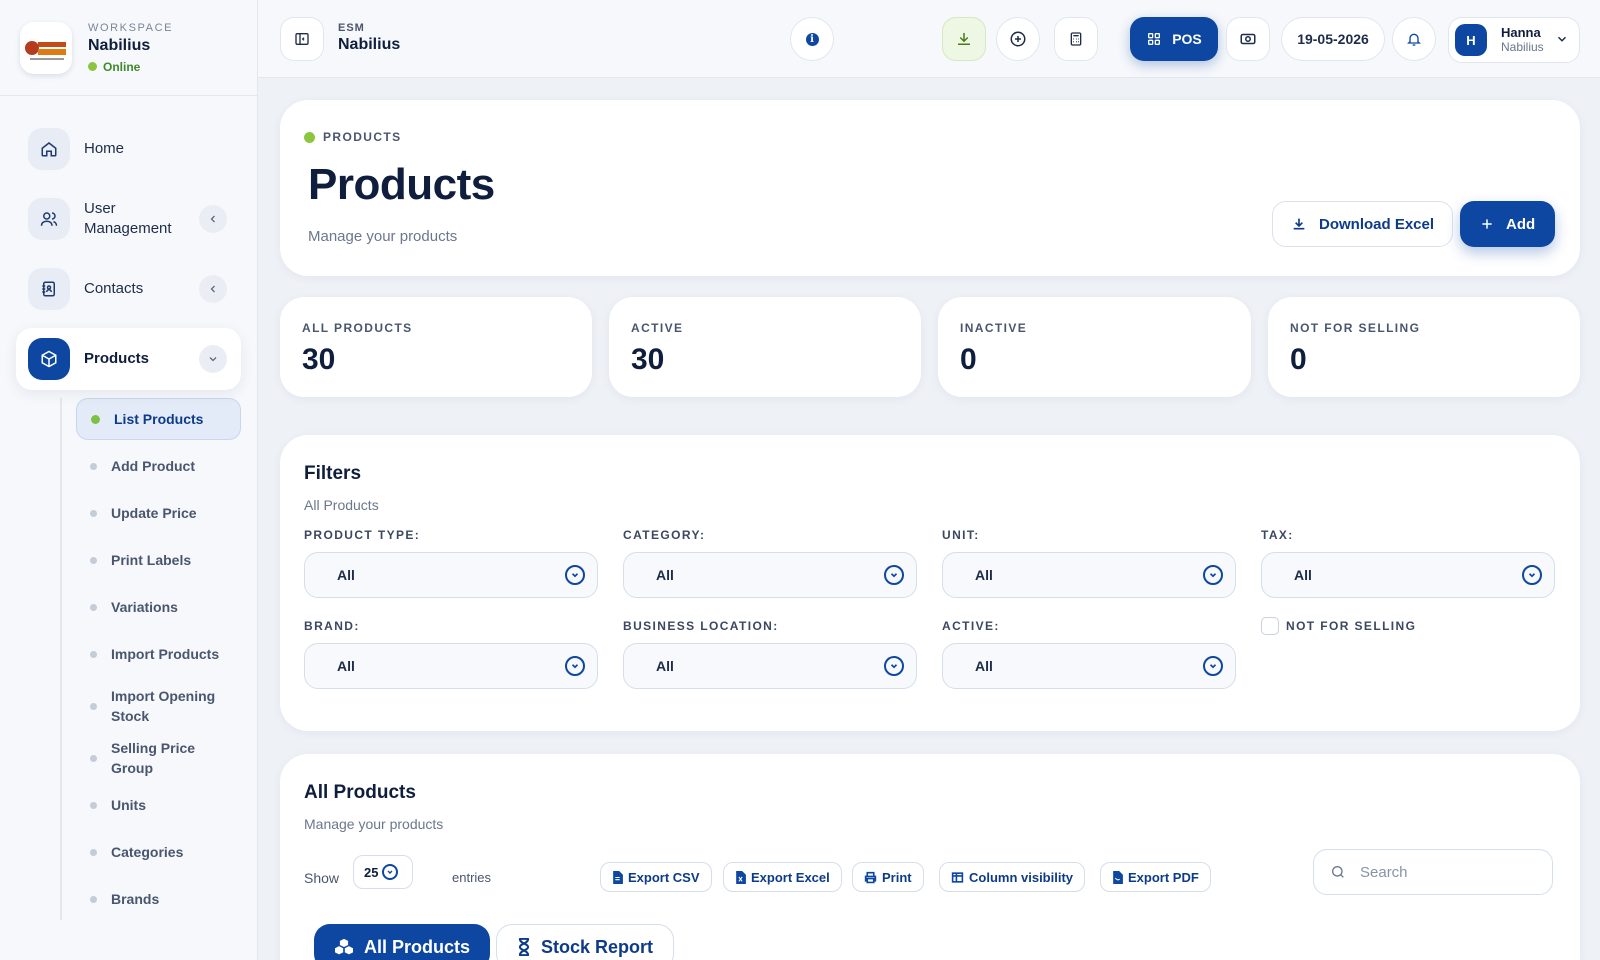  What do you see at coordinates (332, 626) in the screenshot?
I see `filter-label-brand: BRAND:` at bounding box center [332, 626].